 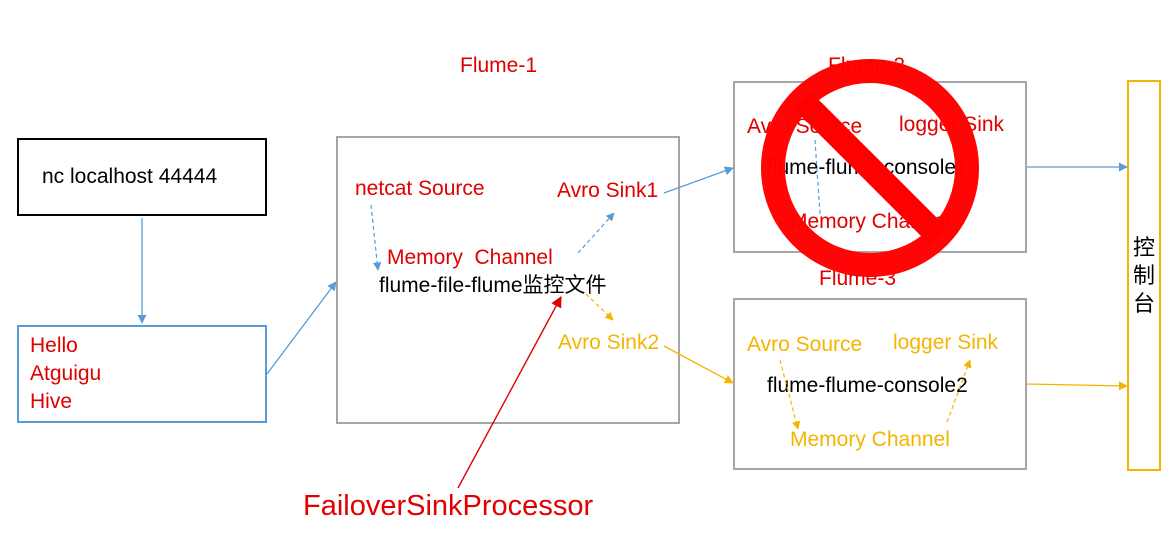 I want to click on dash-source-to-channel, so click(x=376, y=237).